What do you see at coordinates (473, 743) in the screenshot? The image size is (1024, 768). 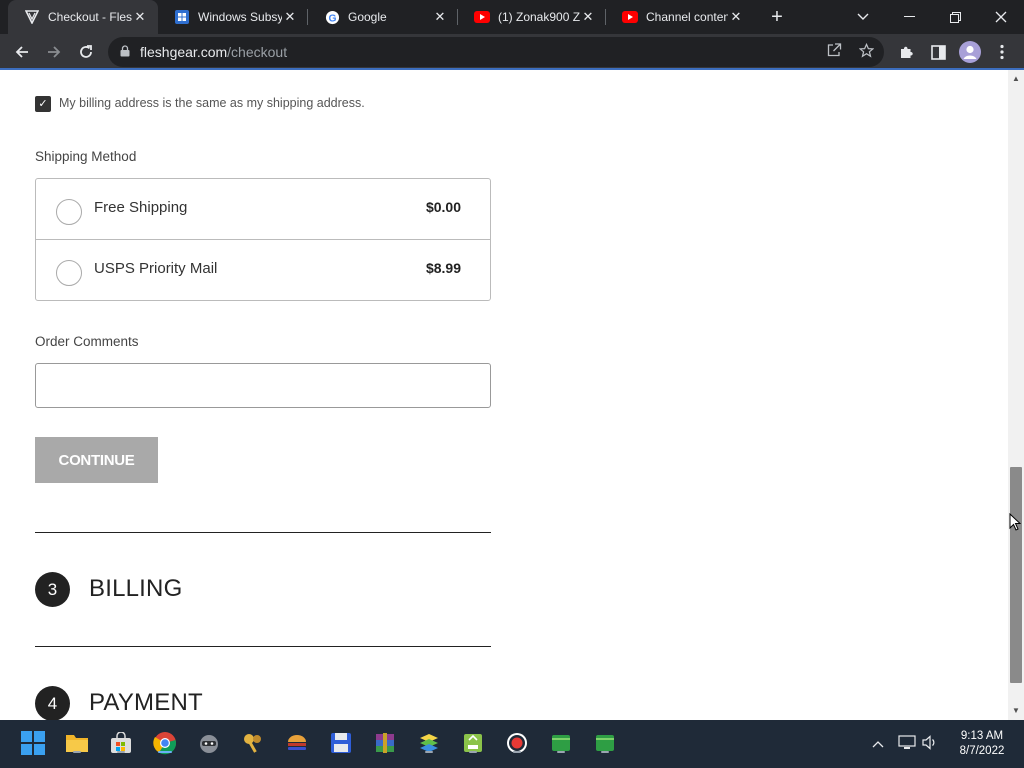 I see `apk-installer-icon` at bounding box center [473, 743].